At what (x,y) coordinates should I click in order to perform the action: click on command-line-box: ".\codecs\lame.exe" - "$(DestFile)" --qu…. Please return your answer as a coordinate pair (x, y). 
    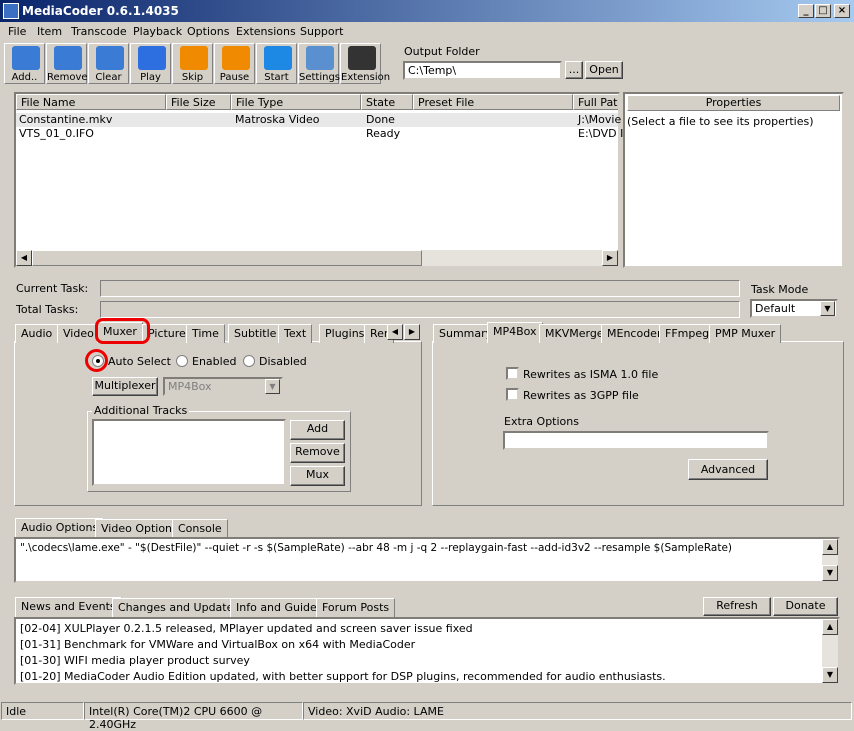
    Looking at the image, I should click on (427, 560).